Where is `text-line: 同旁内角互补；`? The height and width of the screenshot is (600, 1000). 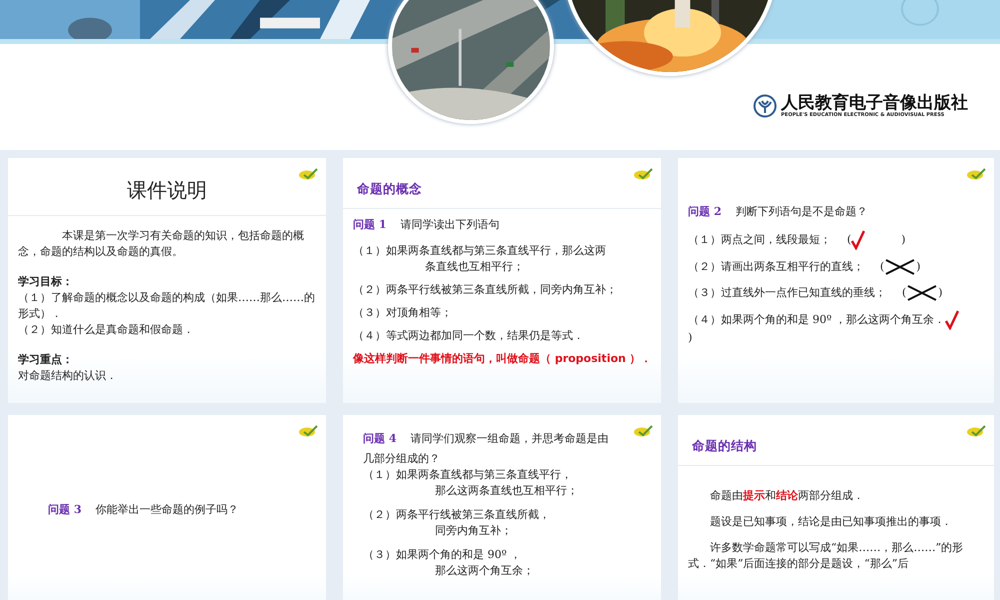
text-line: 同旁内角互补； is located at coordinates (473, 530).